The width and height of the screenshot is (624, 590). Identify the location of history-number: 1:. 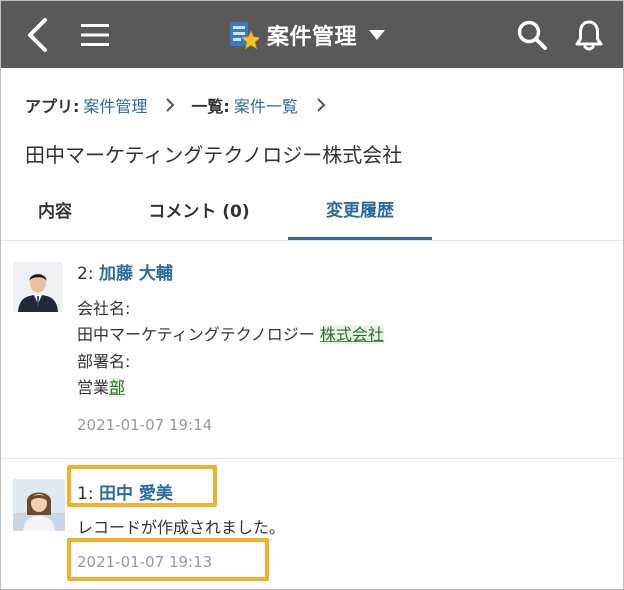
(85, 494).